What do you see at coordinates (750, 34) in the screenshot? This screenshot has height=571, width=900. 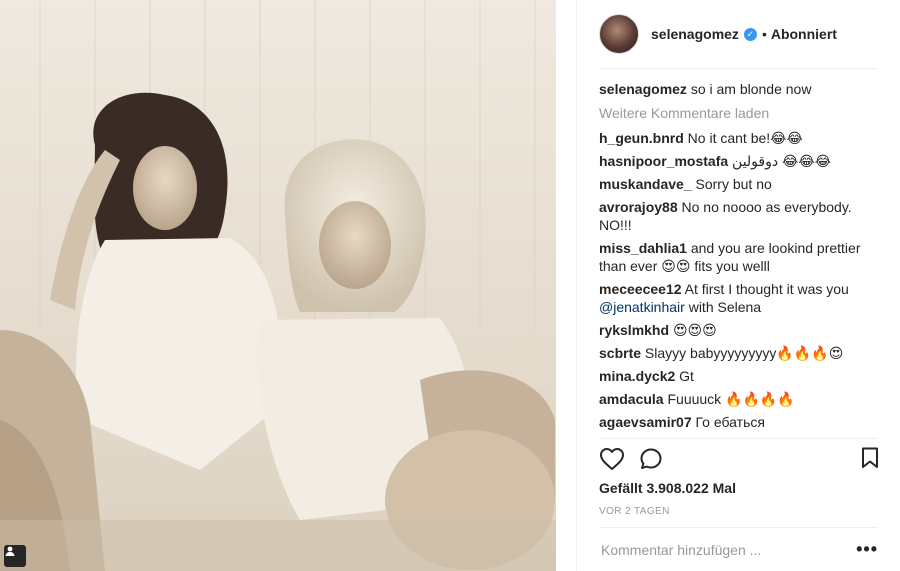 I see `verified-badge-icon: ✓` at bounding box center [750, 34].